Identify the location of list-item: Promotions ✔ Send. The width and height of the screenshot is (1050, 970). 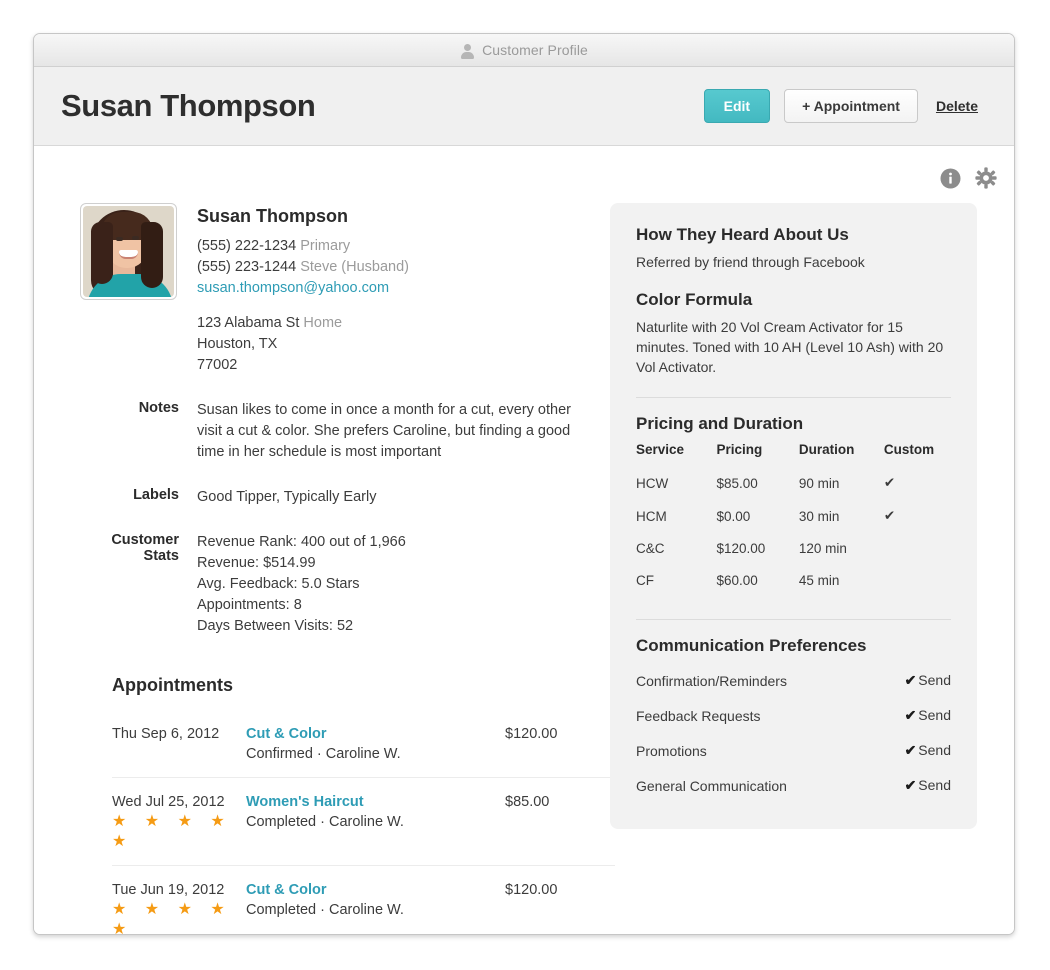
(793, 750).